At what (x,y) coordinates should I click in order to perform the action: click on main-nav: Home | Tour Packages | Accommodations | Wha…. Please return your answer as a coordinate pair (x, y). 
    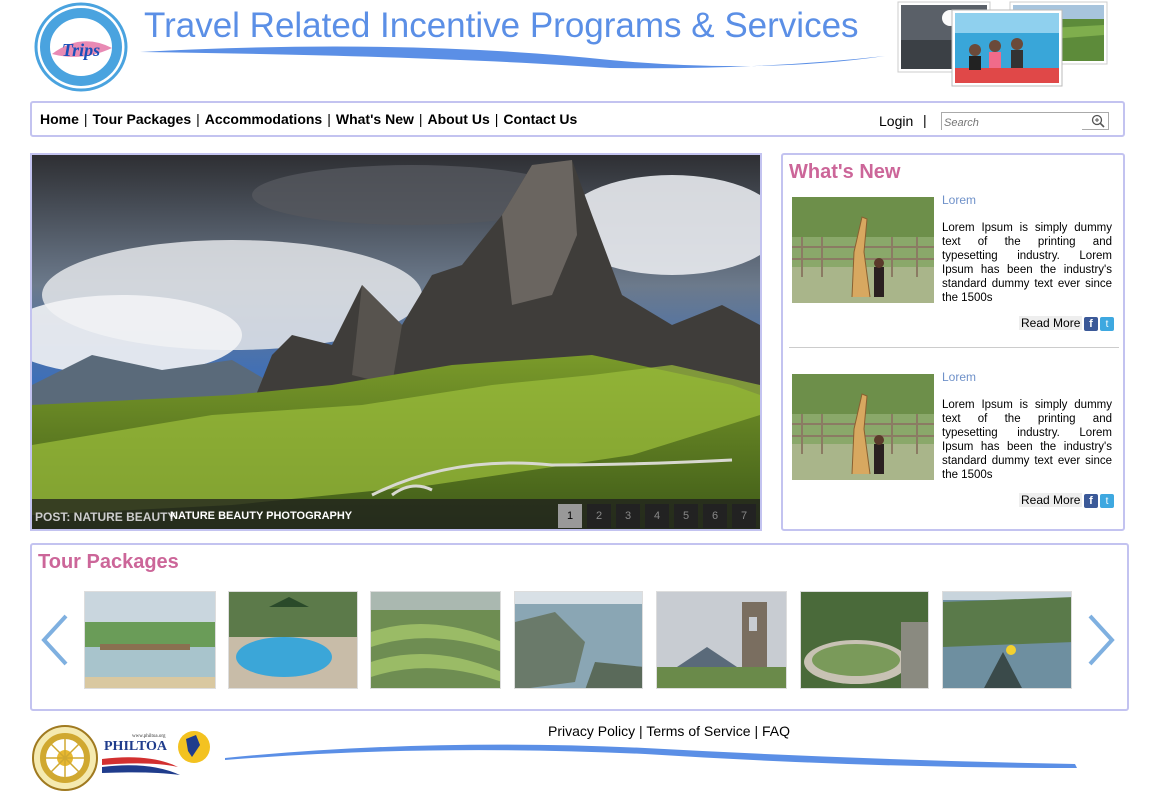
    Looking at the image, I should click on (308, 119).